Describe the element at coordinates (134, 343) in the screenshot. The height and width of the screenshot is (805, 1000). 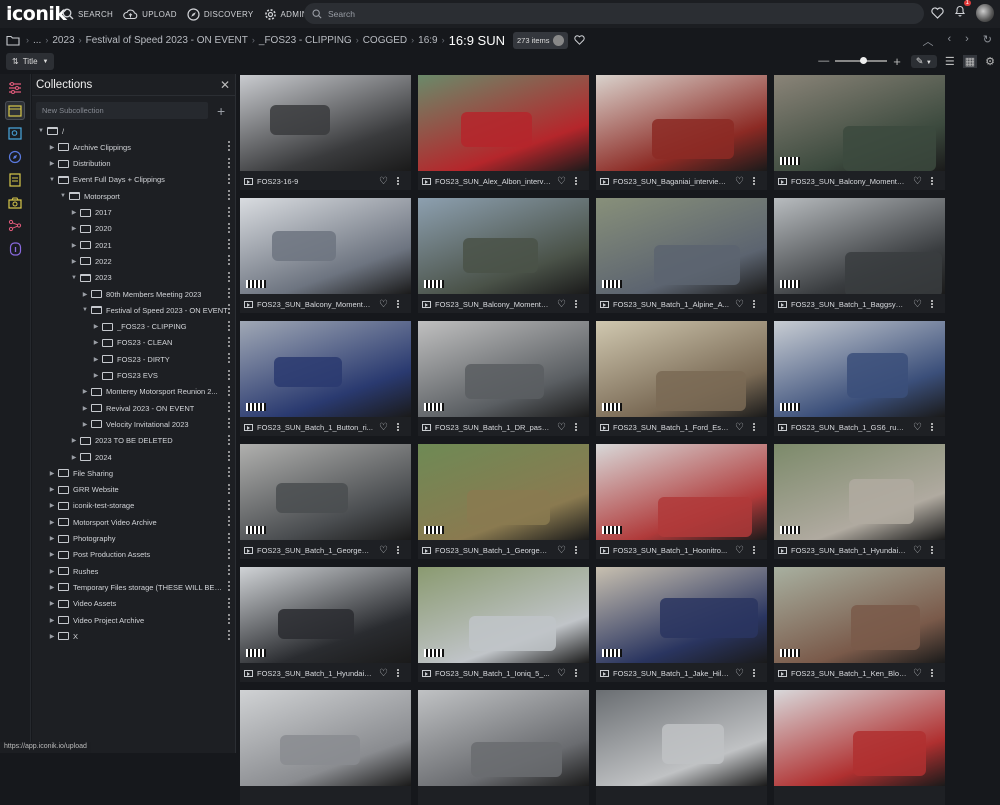
I see `tree-item: ▶ FOS23 - CLEAN` at that location.